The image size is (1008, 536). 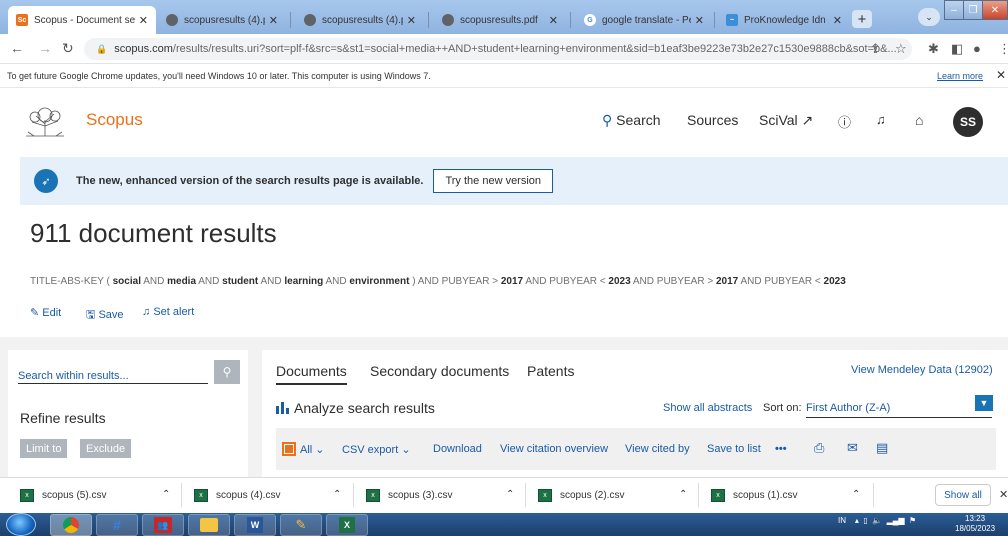 I want to click on download-item: x scopus (5).csv, so click(x=63, y=495).